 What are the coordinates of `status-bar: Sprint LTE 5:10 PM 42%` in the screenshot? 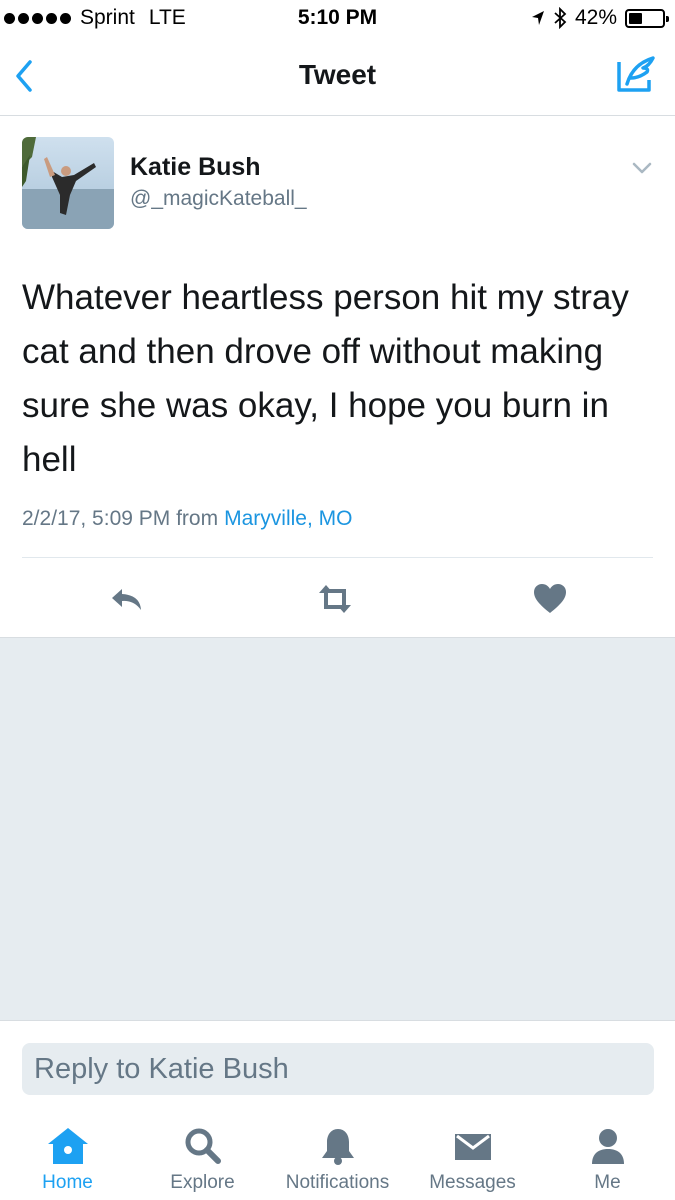 It's located at (337, 20).